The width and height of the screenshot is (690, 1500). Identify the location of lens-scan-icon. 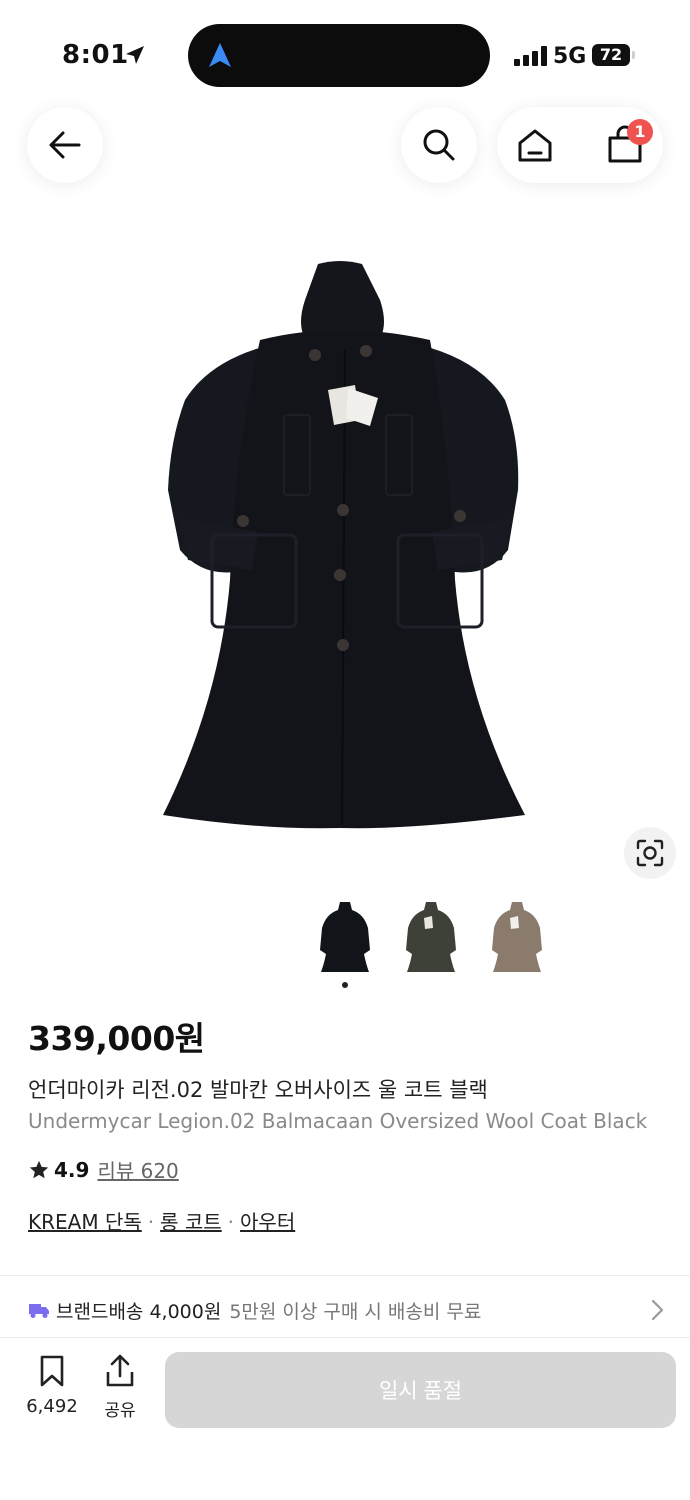
(650, 853).